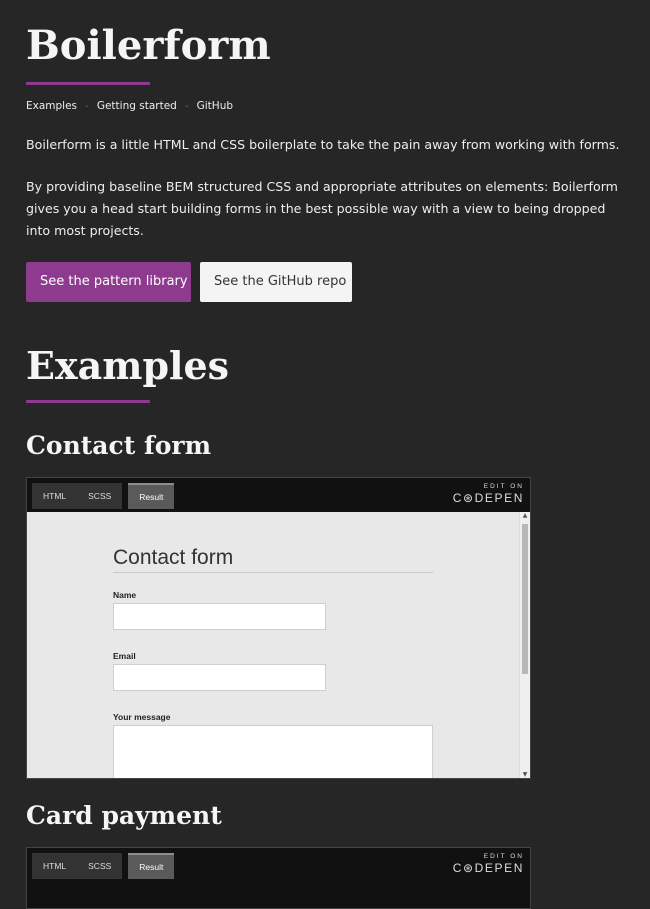 This screenshot has width=650, height=909. I want to click on contact-form-heading: Contact form, so click(119, 445).